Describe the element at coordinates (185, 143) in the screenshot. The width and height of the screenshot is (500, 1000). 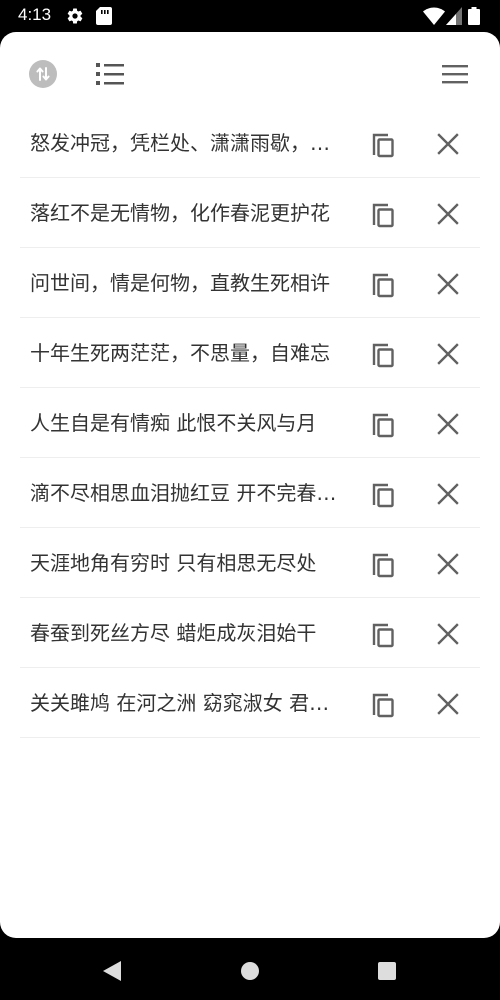
I see `clip-text: 怒发冲冠，凭栏处、潇潇雨歇，抬望眼、仰天长啸，壮怀激烈` at that location.